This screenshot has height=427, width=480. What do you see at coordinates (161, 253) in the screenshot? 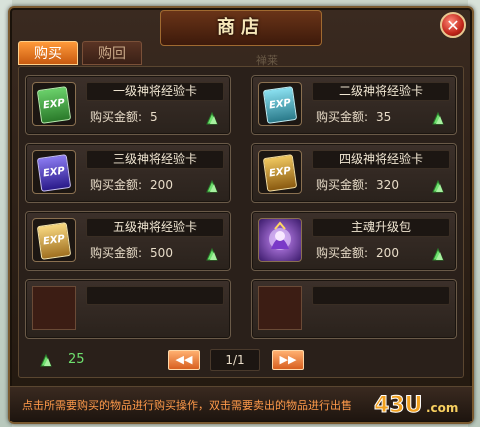
I see `price-value: 500` at bounding box center [161, 253].